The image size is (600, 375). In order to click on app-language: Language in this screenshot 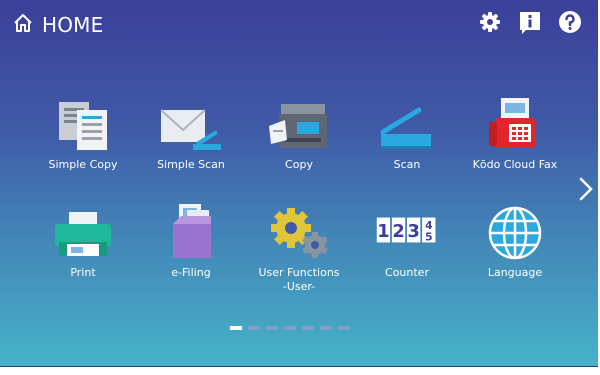, I will do `click(515, 240)`.